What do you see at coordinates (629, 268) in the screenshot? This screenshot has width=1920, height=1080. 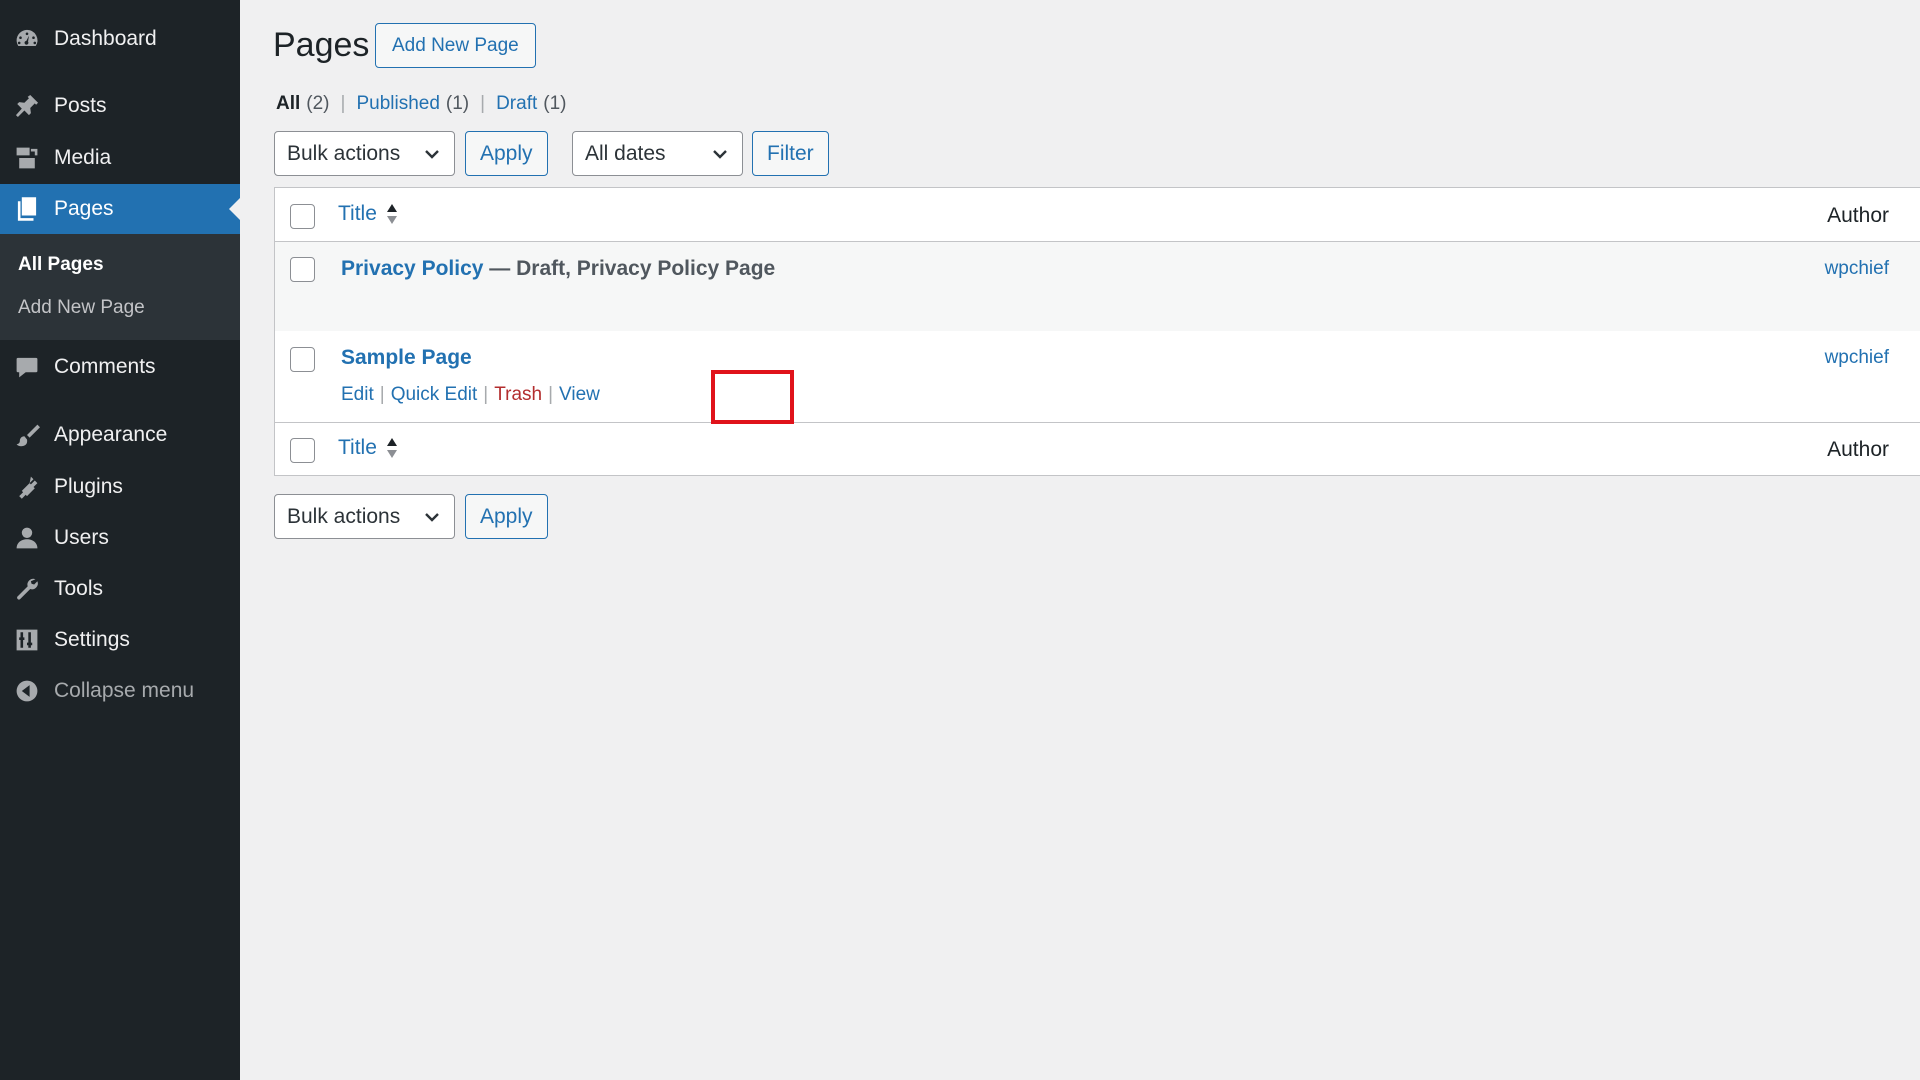 I see `post-state: — Draft, Privacy Policy Page` at bounding box center [629, 268].